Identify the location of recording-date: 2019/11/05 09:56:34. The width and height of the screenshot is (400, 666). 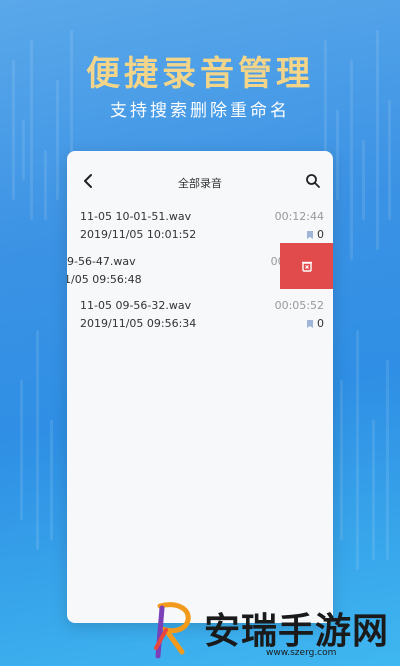
(138, 323).